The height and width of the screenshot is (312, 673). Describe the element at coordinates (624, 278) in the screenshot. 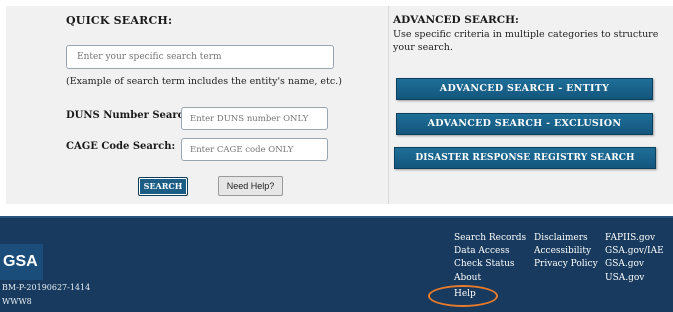

I see `footer-link-usa-gov: USA.gov` at that location.